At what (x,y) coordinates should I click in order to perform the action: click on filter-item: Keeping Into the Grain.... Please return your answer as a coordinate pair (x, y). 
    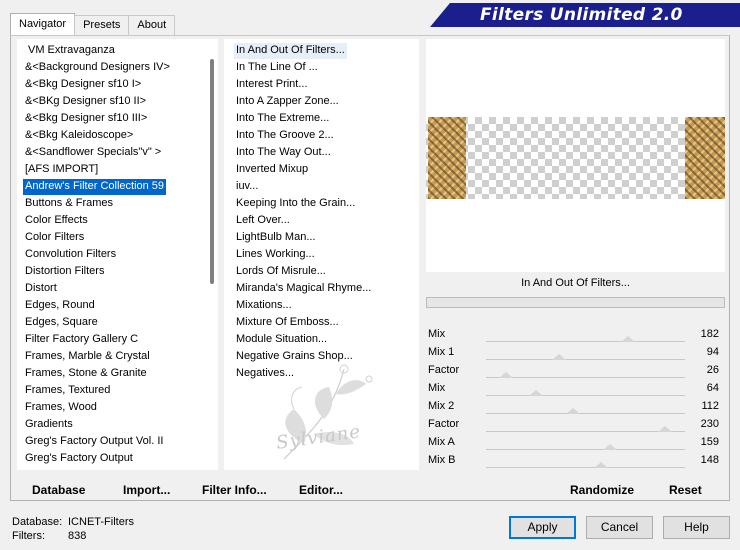
    Looking at the image, I should click on (295, 204).